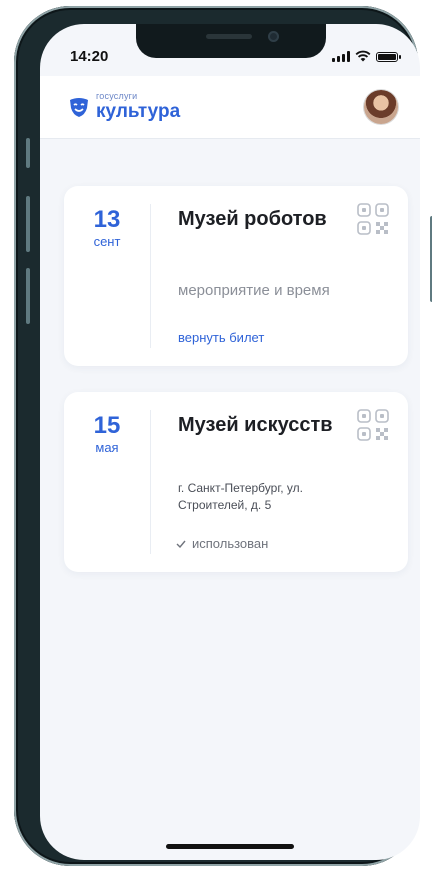 The width and height of the screenshot is (432, 871). What do you see at coordinates (79, 107) in the screenshot?
I see `logo-mask-icon` at bounding box center [79, 107].